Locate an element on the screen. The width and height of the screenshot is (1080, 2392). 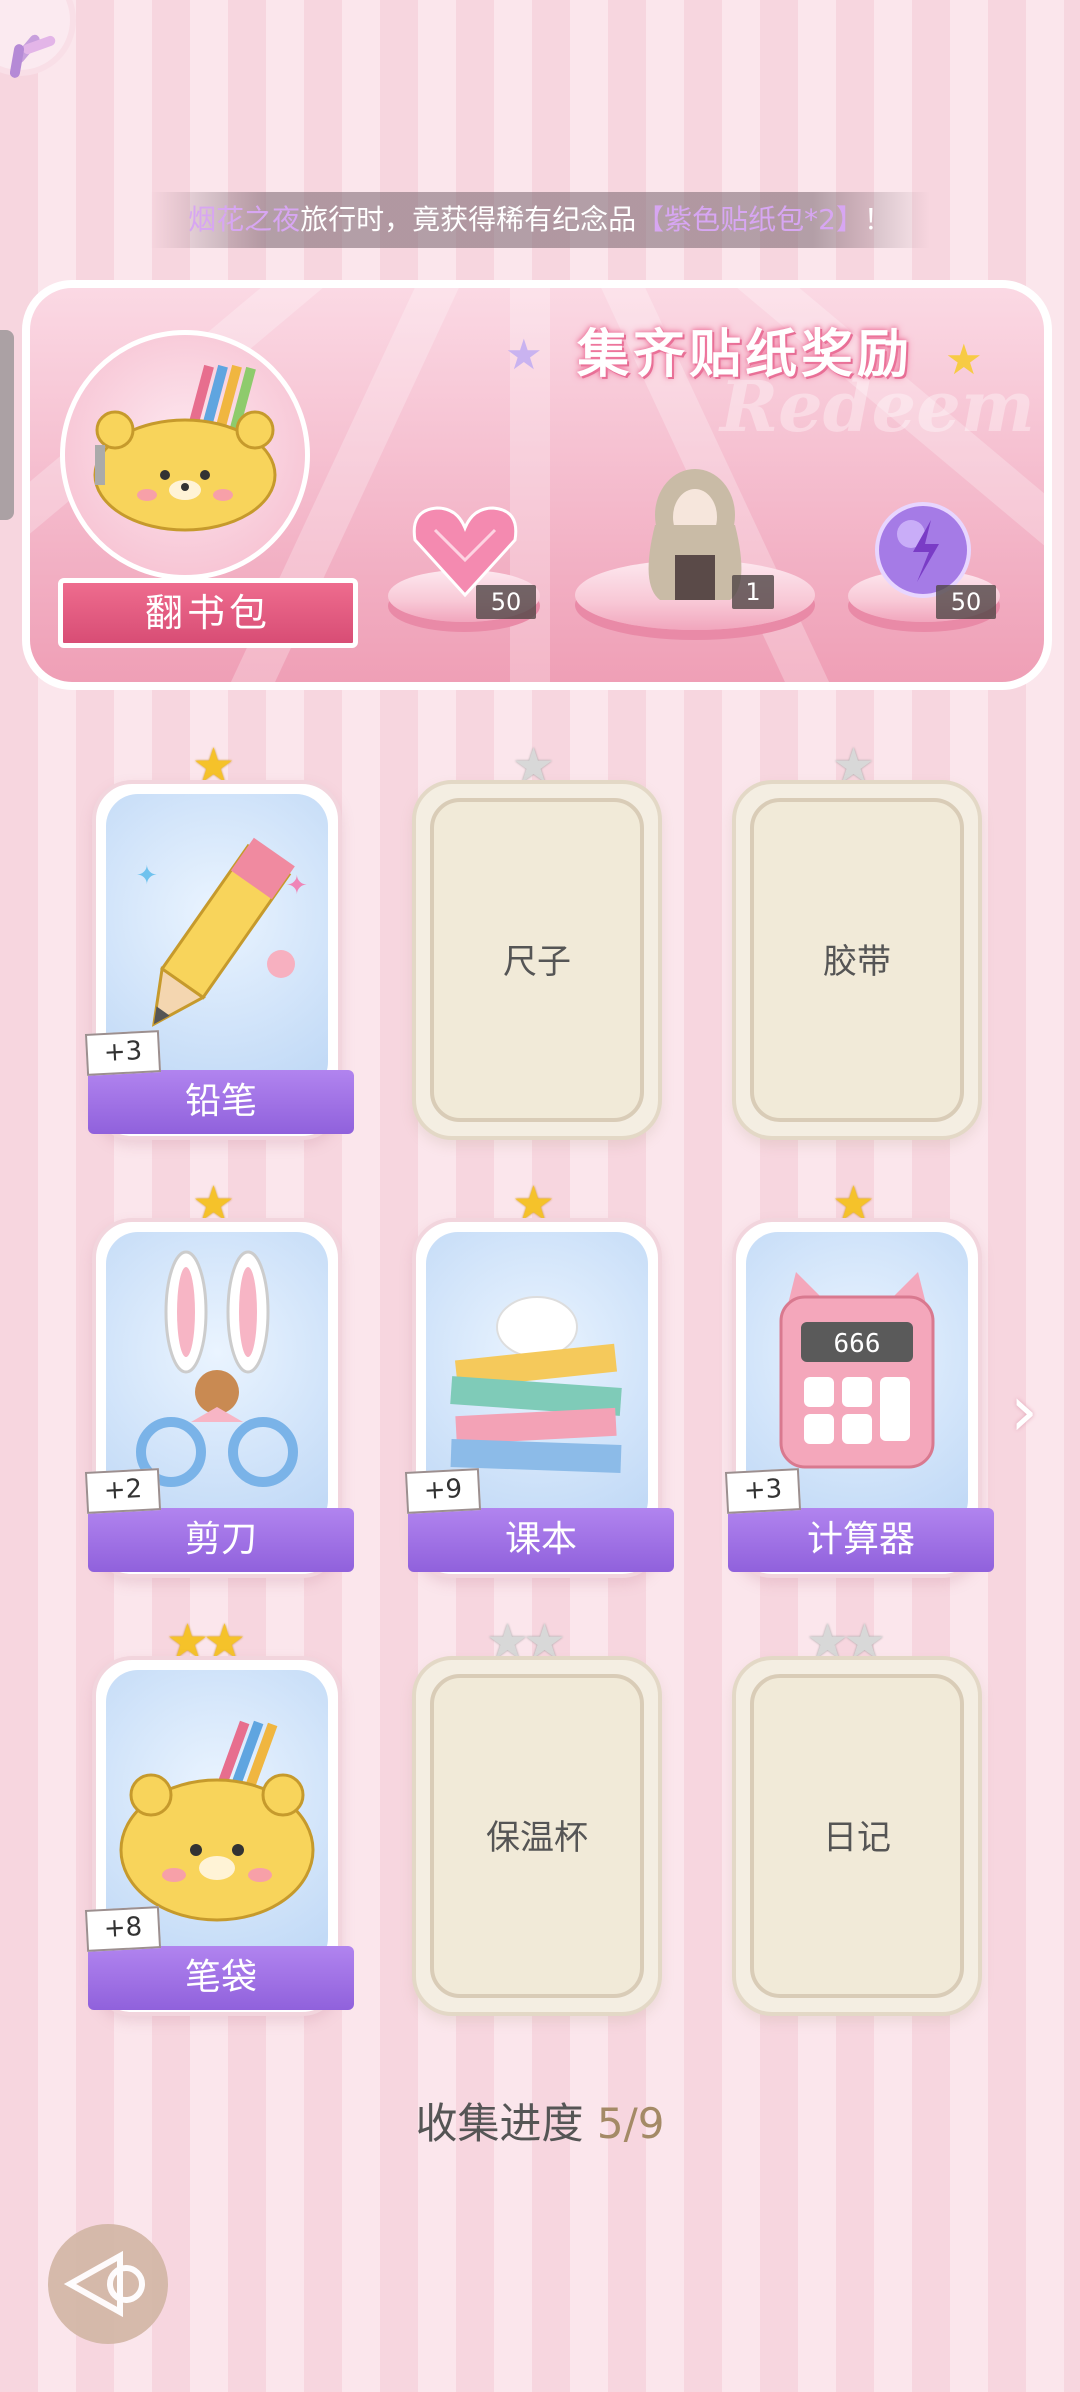
menu-corner-button is located at coordinates (35, 39).